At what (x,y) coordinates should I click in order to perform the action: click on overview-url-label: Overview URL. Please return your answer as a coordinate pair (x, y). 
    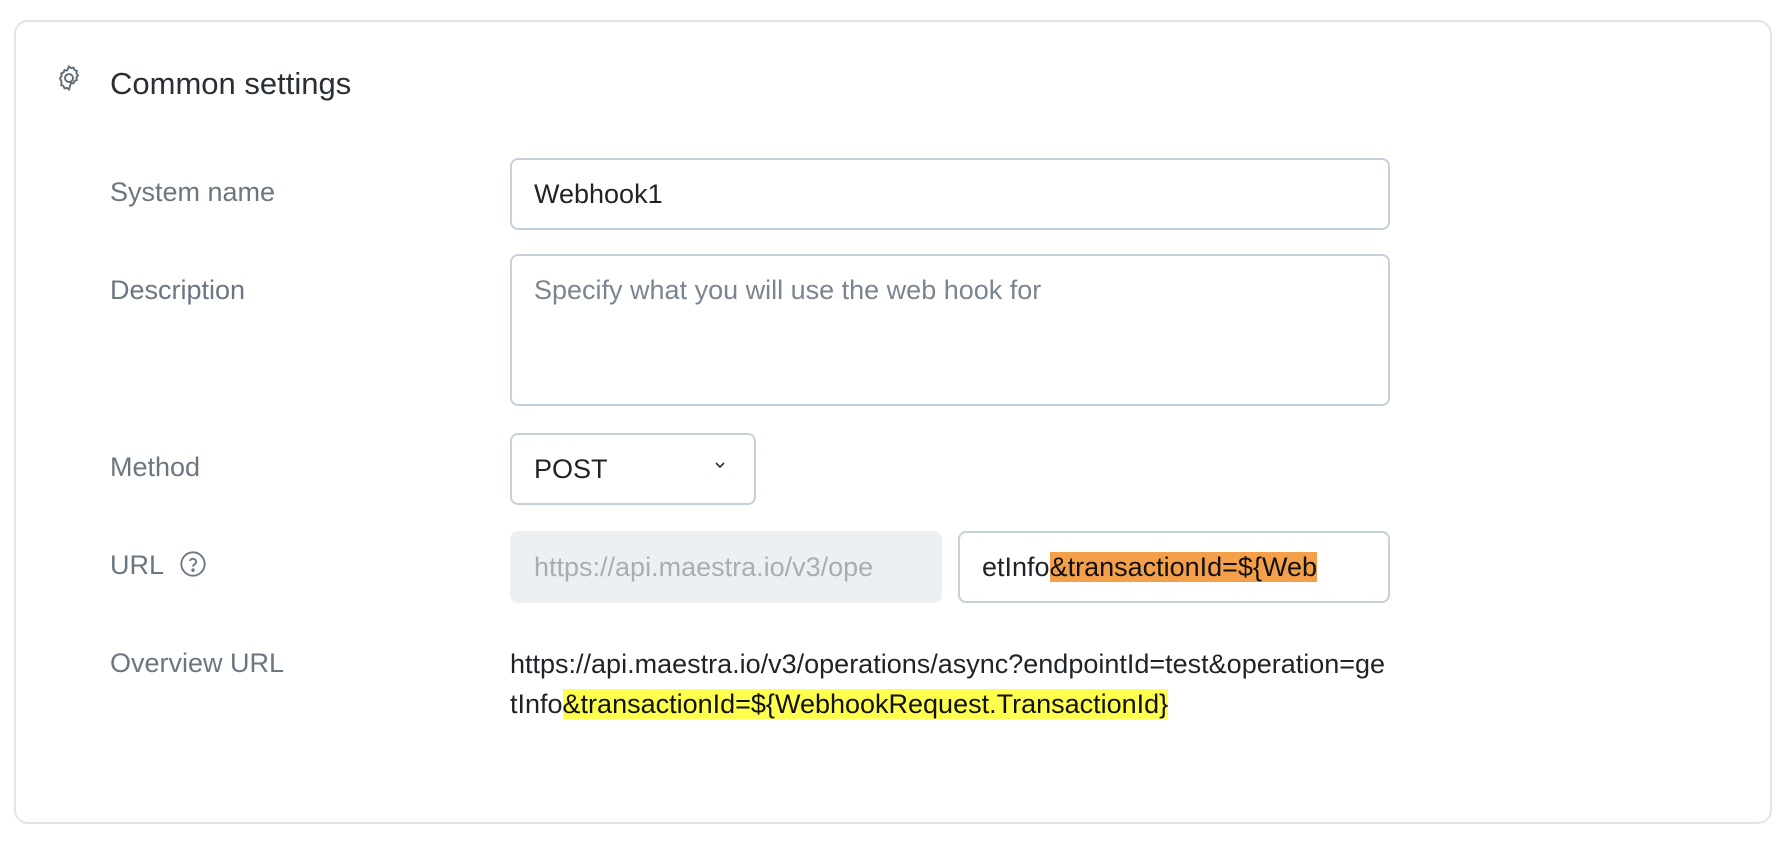
    Looking at the image, I should click on (197, 663).